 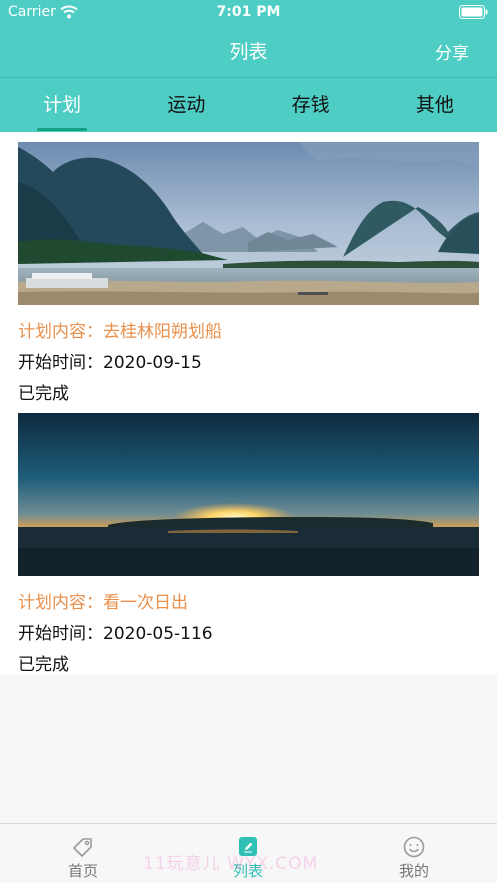 I want to click on bottom-tab-list: 列表, so click(x=248, y=853).